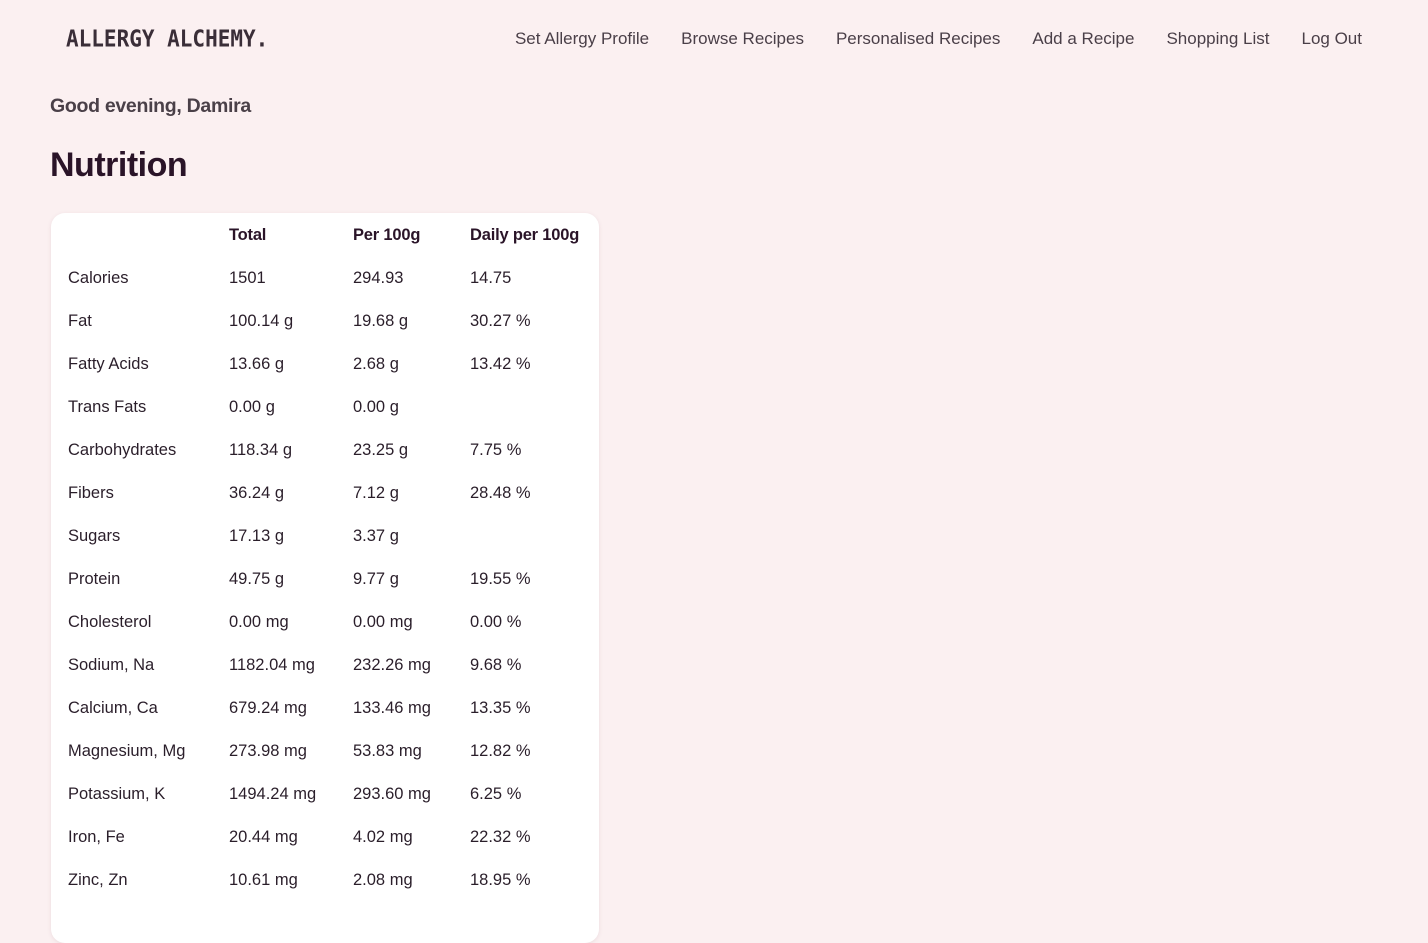 The height and width of the screenshot is (943, 1428). I want to click on table-header-row: Total Per 100g Daily per 100g, so click(325, 235).